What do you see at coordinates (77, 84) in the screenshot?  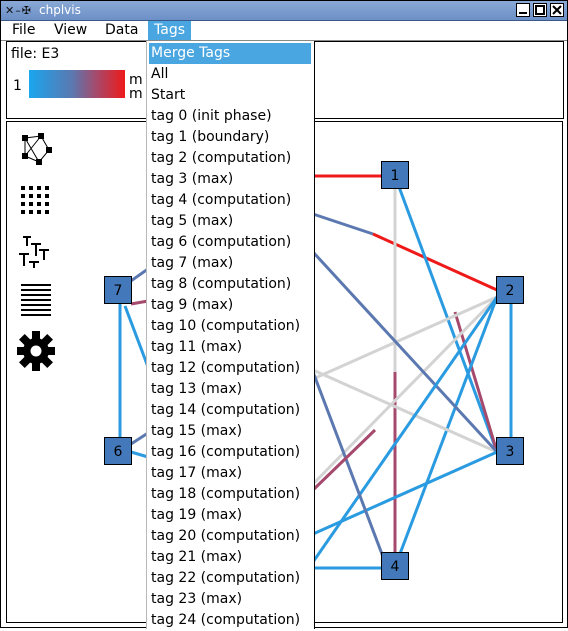 I see `color-scale-gradient` at bounding box center [77, 84].